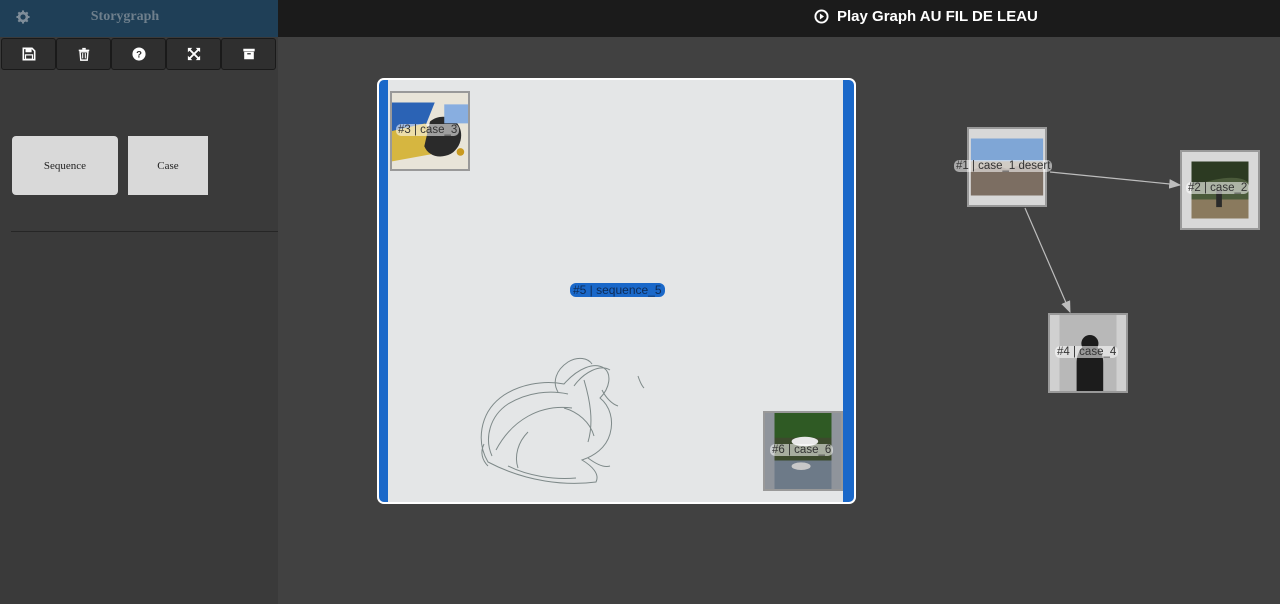  What do you see at coordinates (1087, 352) in the screenshot?
I see `case-4-label: #4 | case_4` at bounding box center [1087, 352].